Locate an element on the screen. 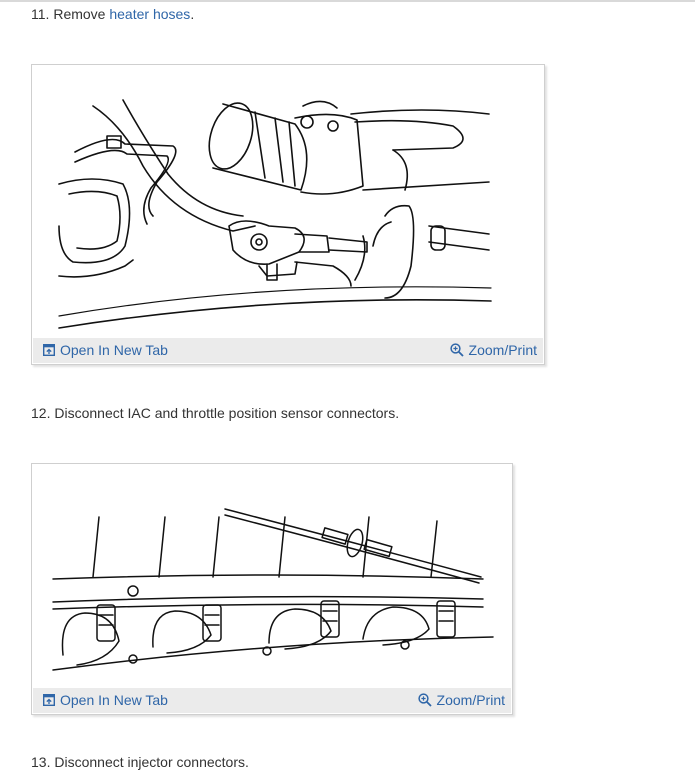 This screenshot has width=695, height=781. step-13-text: 13. Disconnect injector connectors. is located at coordinates (140, 762).